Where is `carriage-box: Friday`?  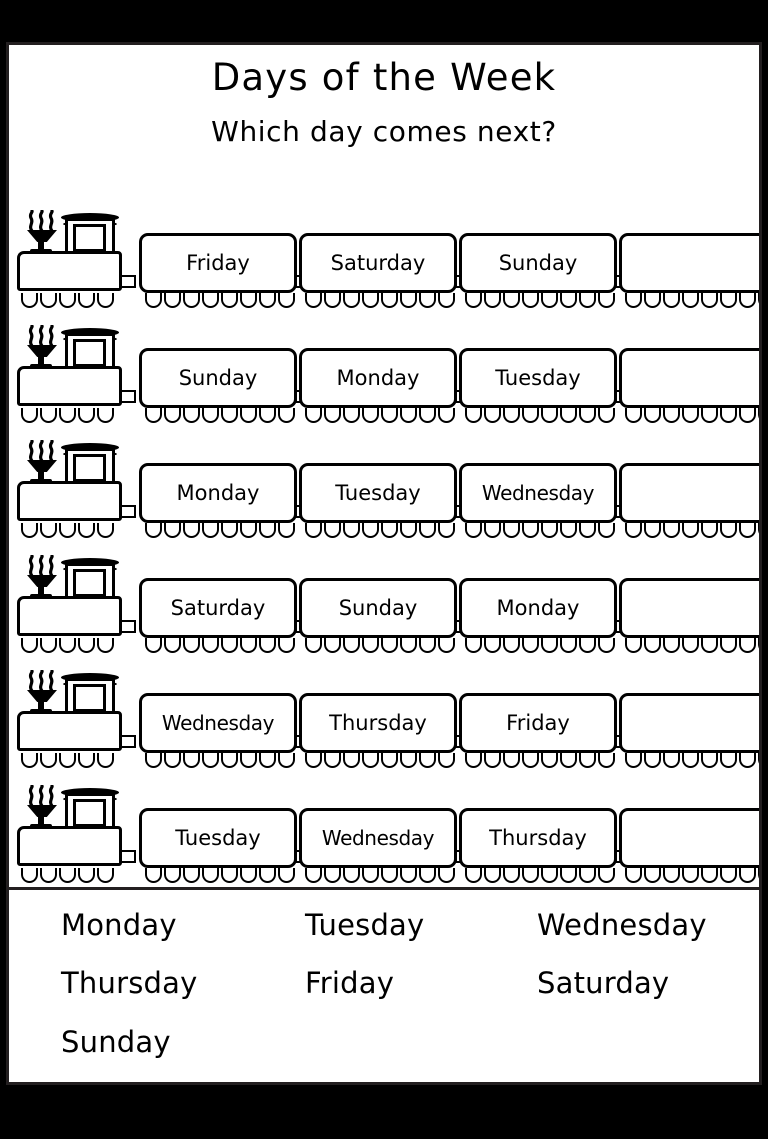
carriage-box: Friday is located at coordinates (218, 263).